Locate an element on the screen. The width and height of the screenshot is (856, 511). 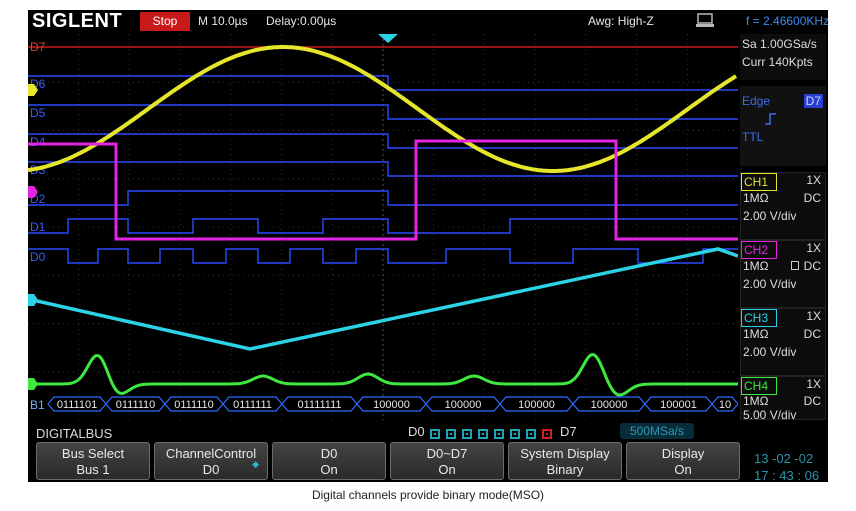
d6-status-icon is located at coordinates (531, 434).